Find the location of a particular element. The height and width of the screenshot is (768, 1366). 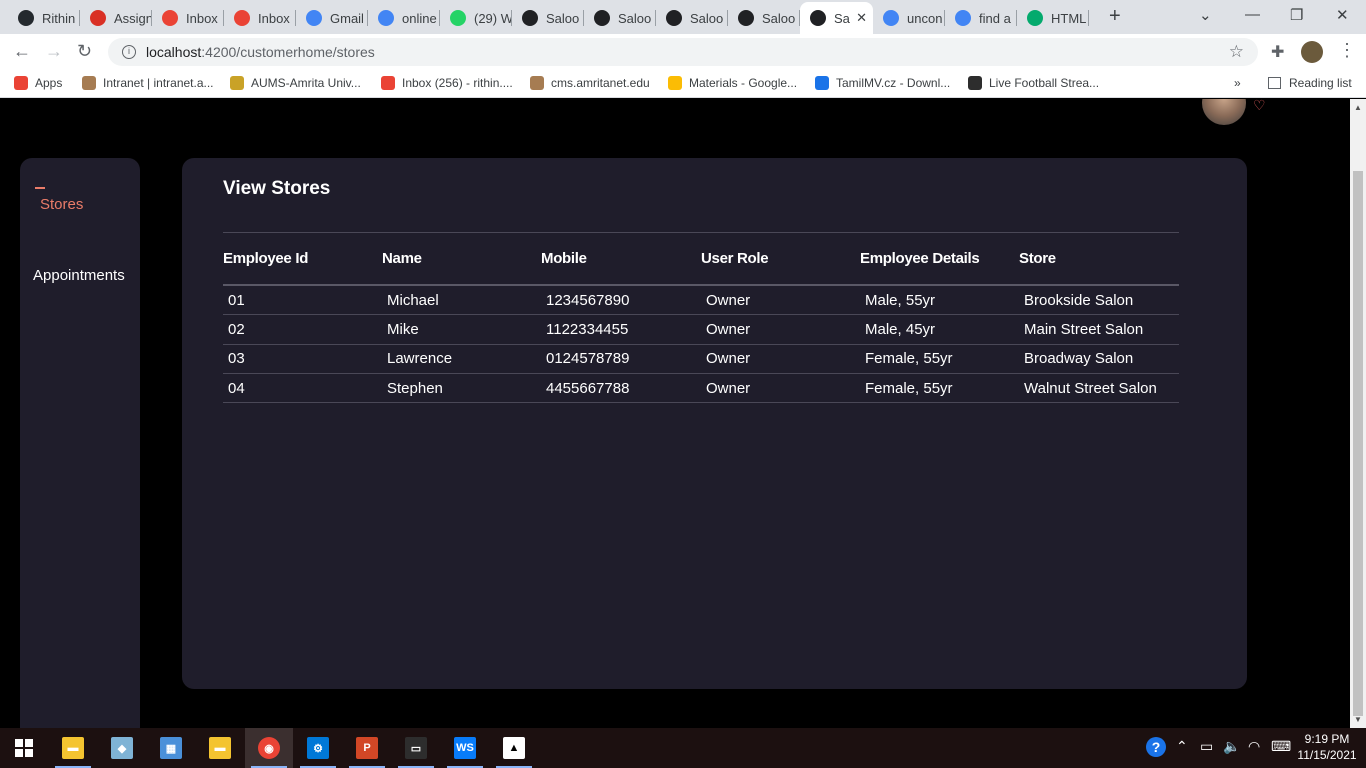

tab-0: Rithin is located at coordinates (44, 18).